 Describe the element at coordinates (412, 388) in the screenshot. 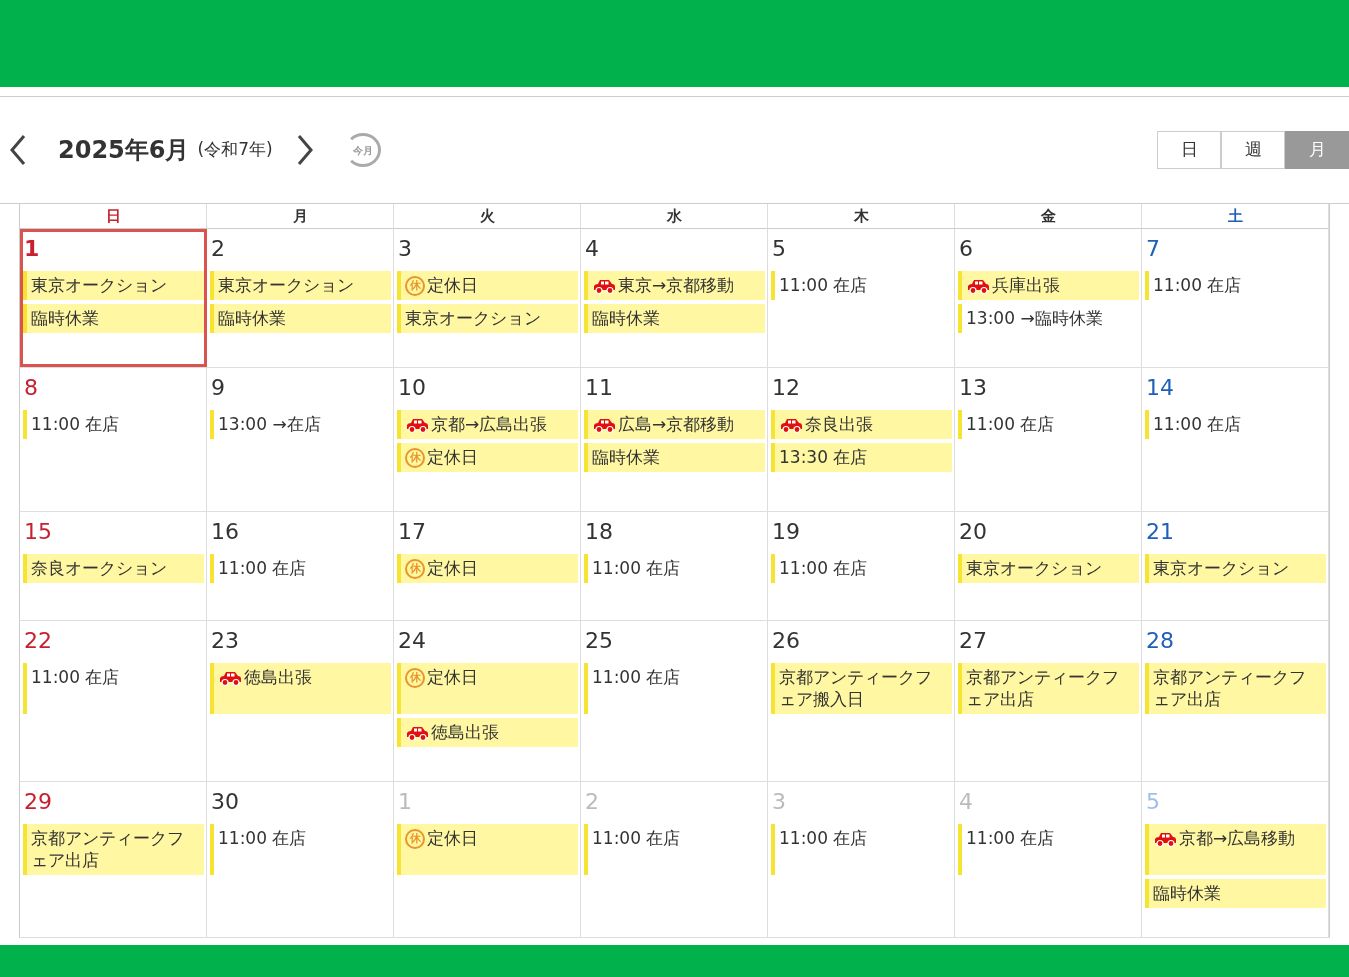

I see `day-number: 10` at that location.